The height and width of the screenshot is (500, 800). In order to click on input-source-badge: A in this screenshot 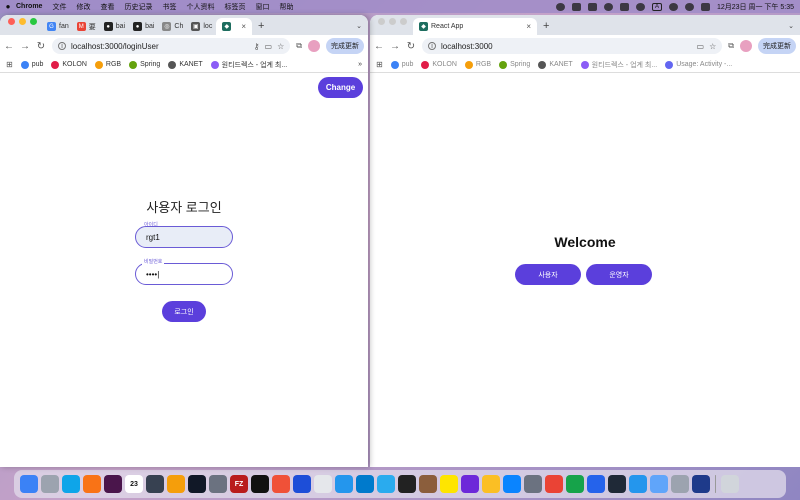, I will do `click(656, 6)`.